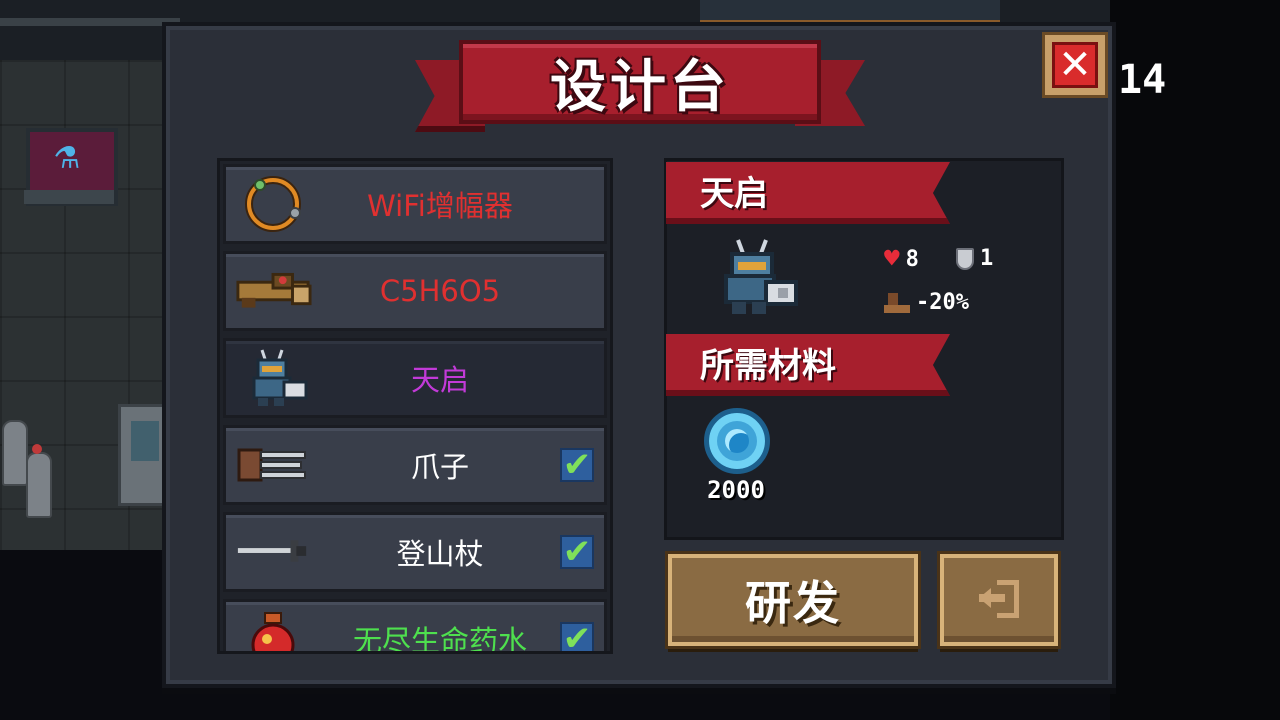 Image resolution: width=1280 pixels, height=720 pixels. What do you see at coordinates (440, 291) in the screenshot?
I see `item-name: C5H6O5` at bounding box center [440, 291].